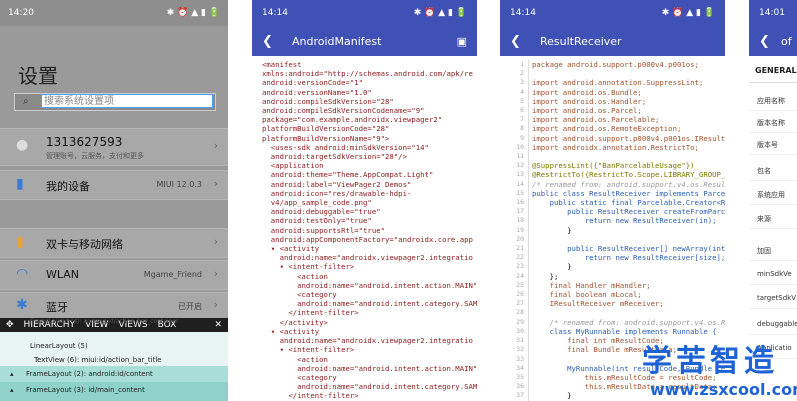  I want to click on line-number: 28, so click(520, 312).